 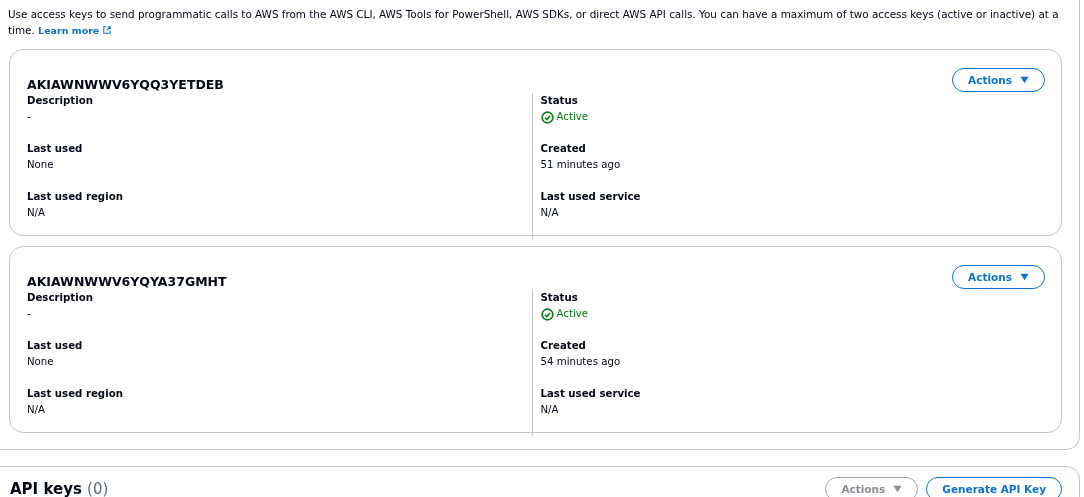 What do you see at coordinates (581, 362) in the screenshot?
I see `field-value: 54 minutes ago` at bounding box center [581, 362].